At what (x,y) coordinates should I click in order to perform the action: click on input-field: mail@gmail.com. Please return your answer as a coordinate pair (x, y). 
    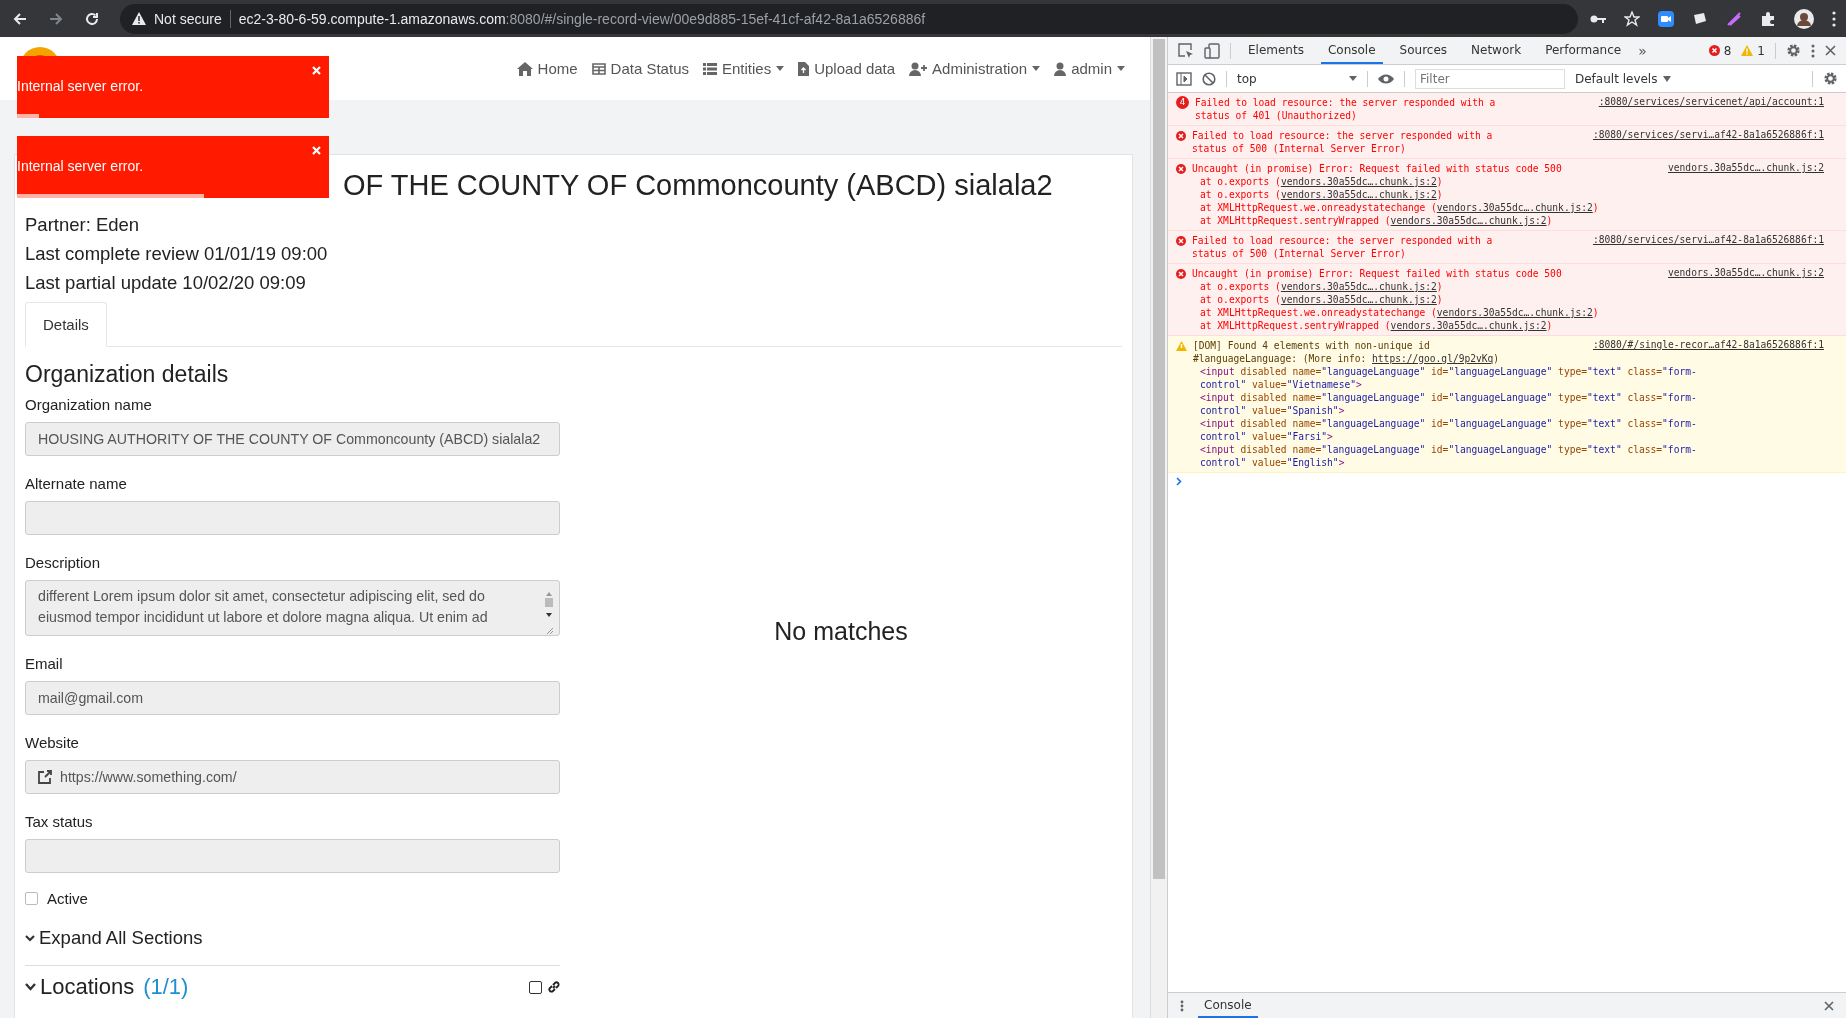
    Looking at the image, I should click on (292, 698).